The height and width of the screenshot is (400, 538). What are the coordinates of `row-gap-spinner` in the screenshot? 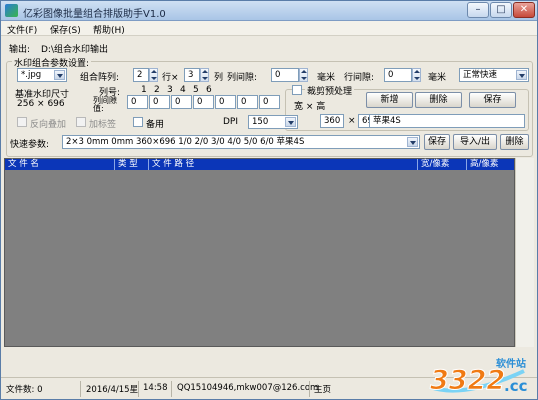 It's located at (416, 75).